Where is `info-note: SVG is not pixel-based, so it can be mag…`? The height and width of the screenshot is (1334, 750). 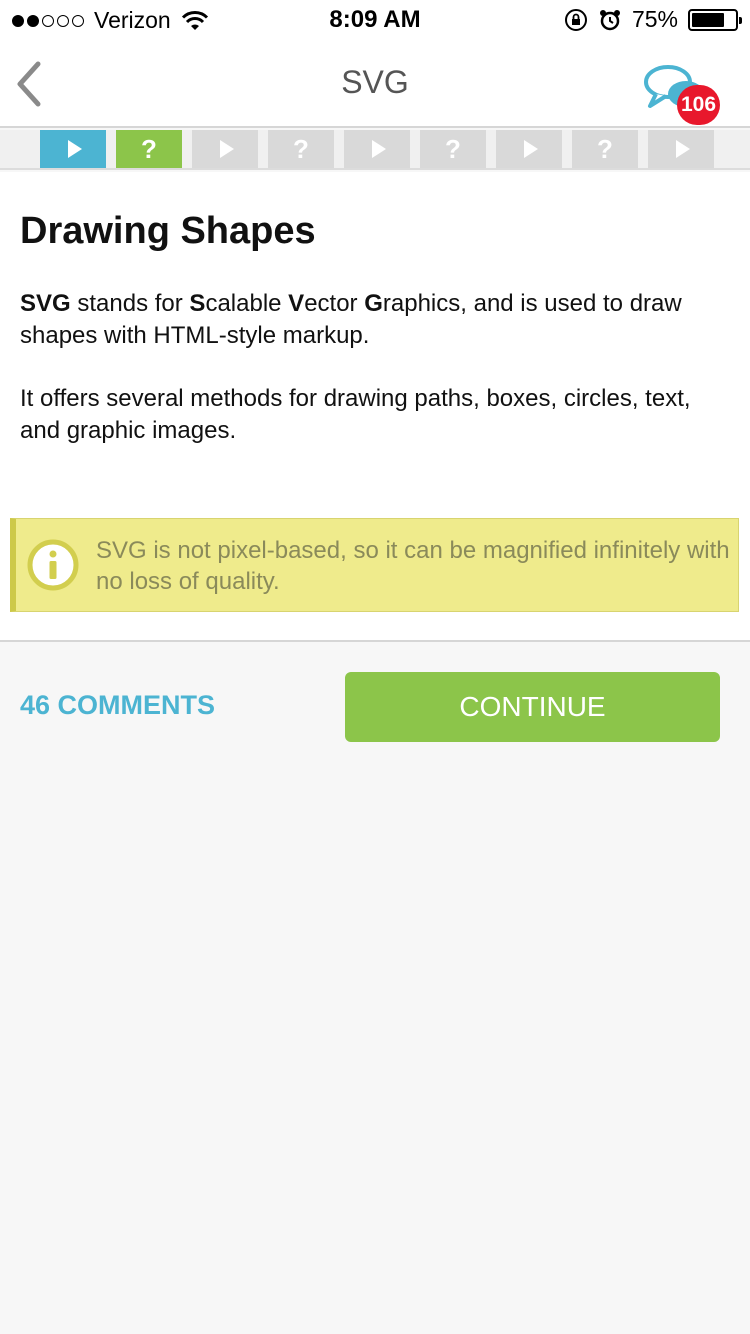 info-note: SVG is not pixel-based, so it can be mag… is located at coordinates (374, 565).